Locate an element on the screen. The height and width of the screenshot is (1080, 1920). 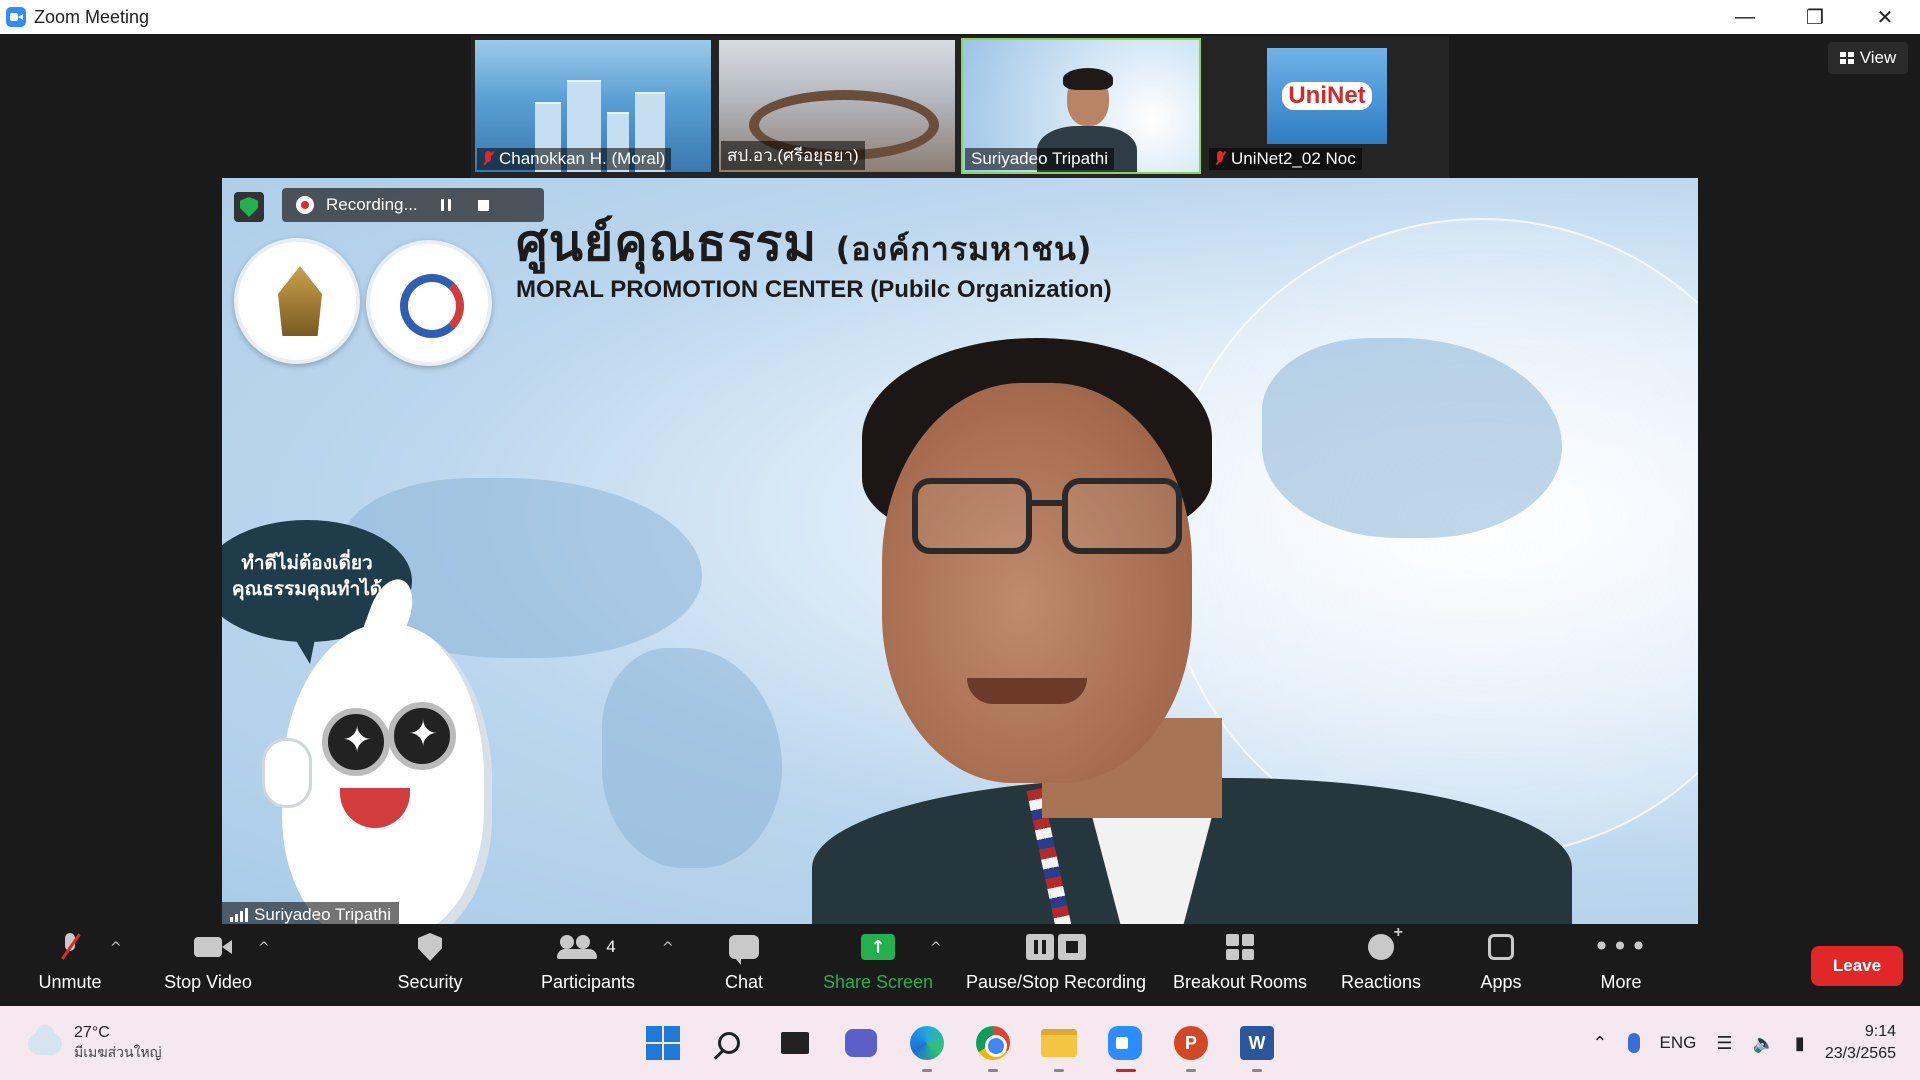
glasses is located at coordinates (1062, 523).